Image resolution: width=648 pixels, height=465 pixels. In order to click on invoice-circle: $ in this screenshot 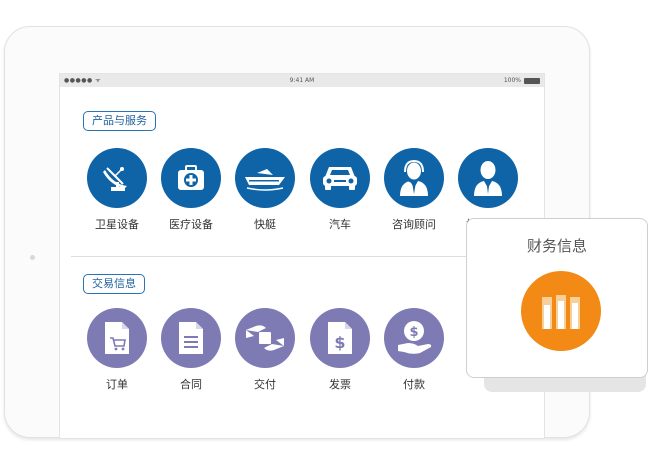, I will do `click(340, 338)`.